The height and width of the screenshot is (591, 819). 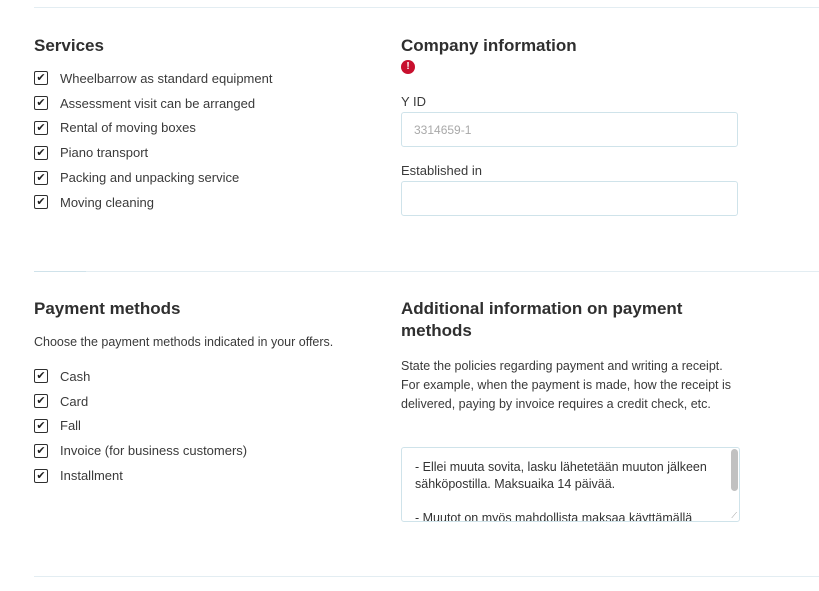 I want to click on checkbox-moving-cleaning: ✔, so click(x=41, y=202).